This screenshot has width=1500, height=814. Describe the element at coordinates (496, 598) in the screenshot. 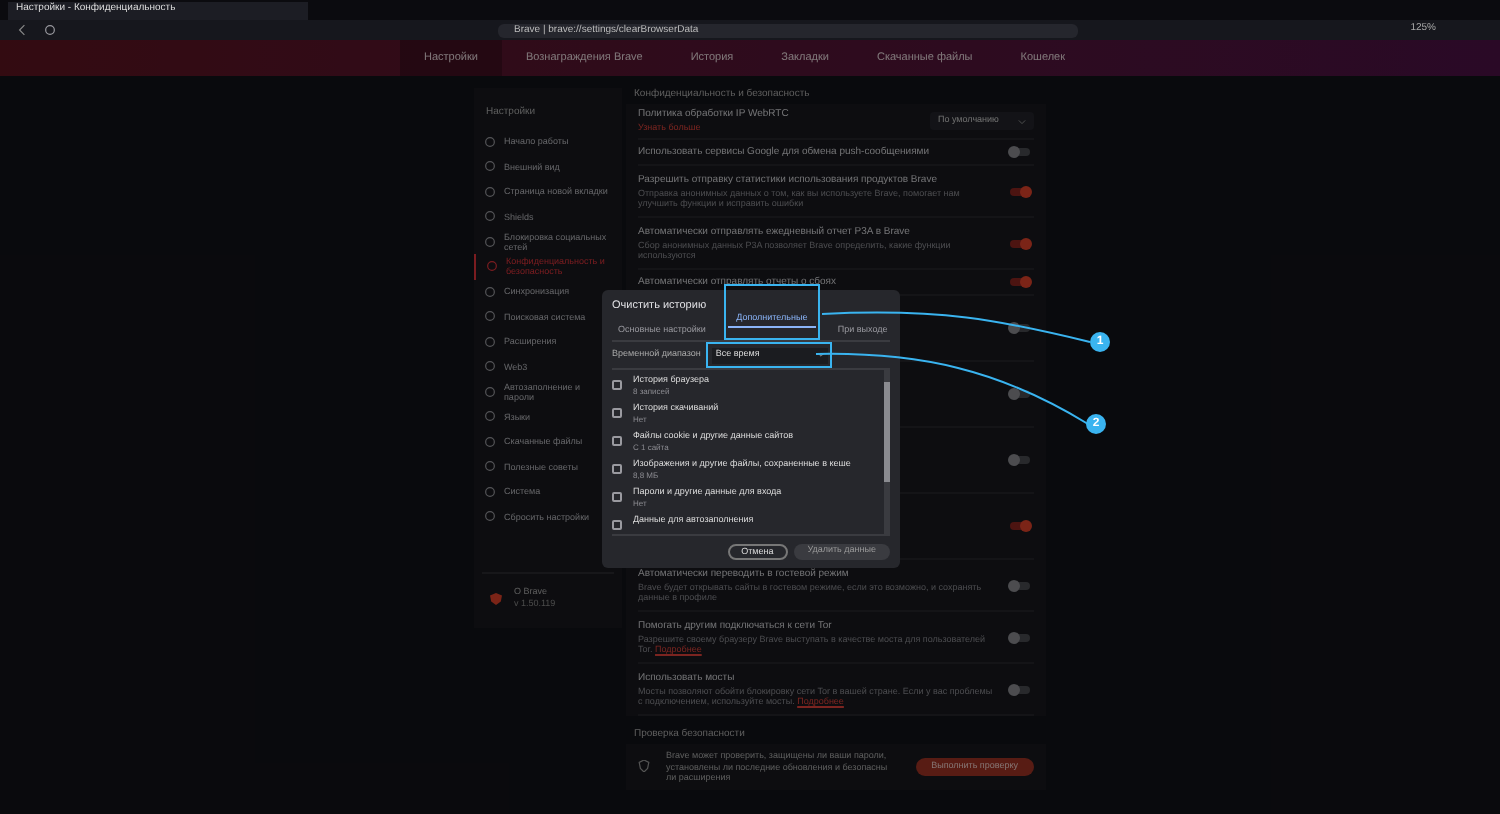

I see `shield-icon` at that location.